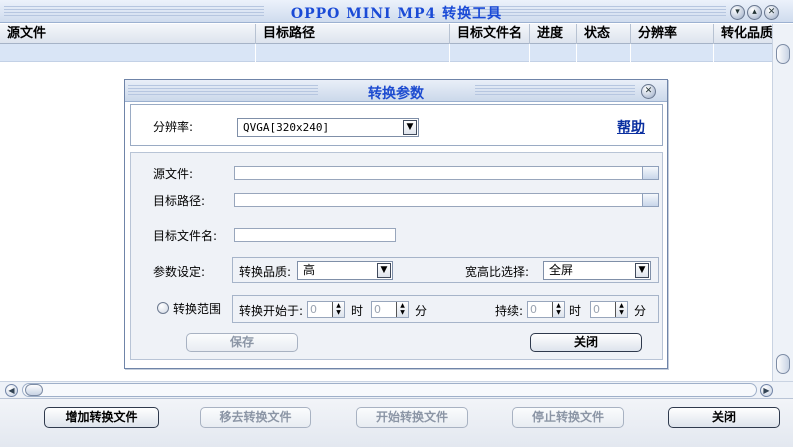  Describe the element at coordinates (553, 34) in the screenshot. I see `column-header-progress: 进度` at that location.